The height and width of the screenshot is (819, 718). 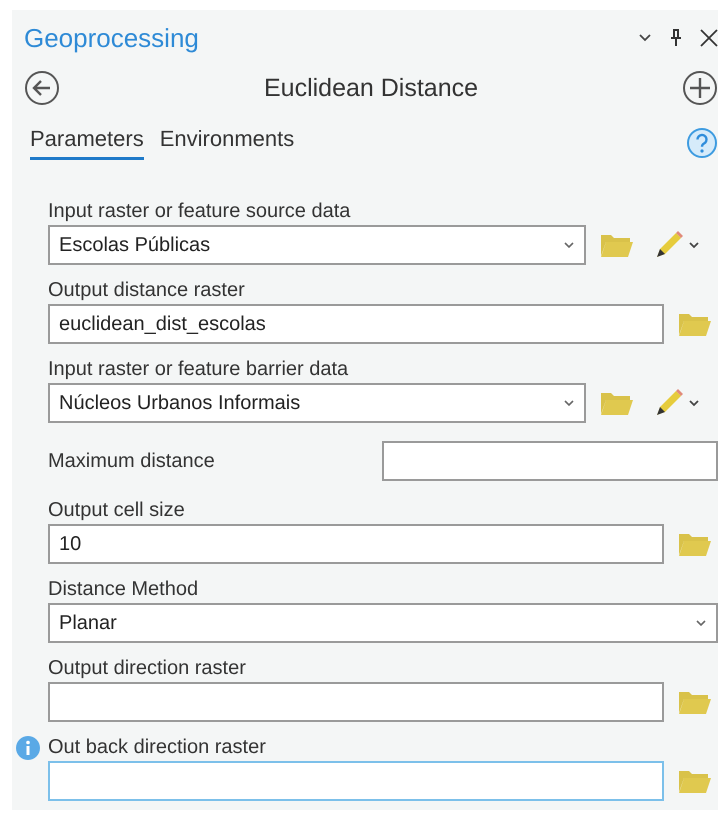 What do you see at coordinates (87, 143) in the screenshot?
I see `tab: Parameters` at bounding box center [87, 143].